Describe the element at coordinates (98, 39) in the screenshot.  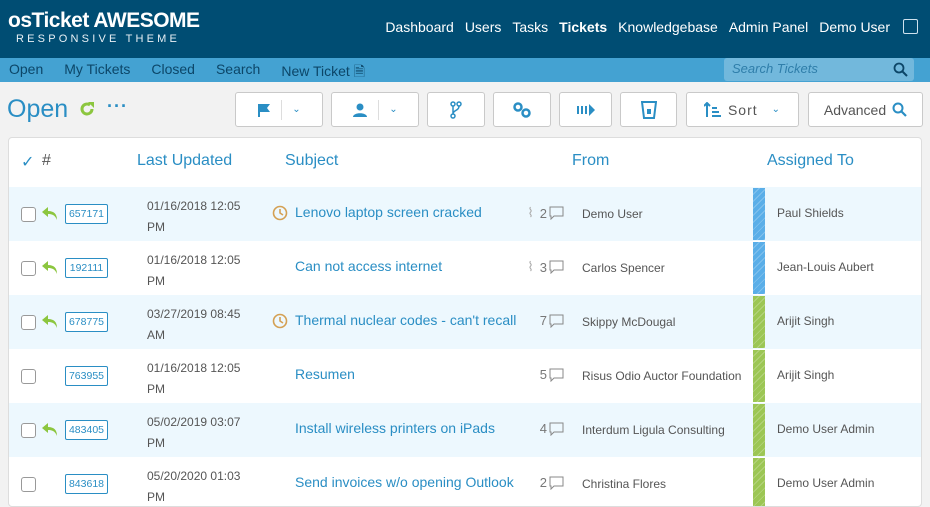
I see `logo-tagline: RESPONSIVE THEME` at that location.